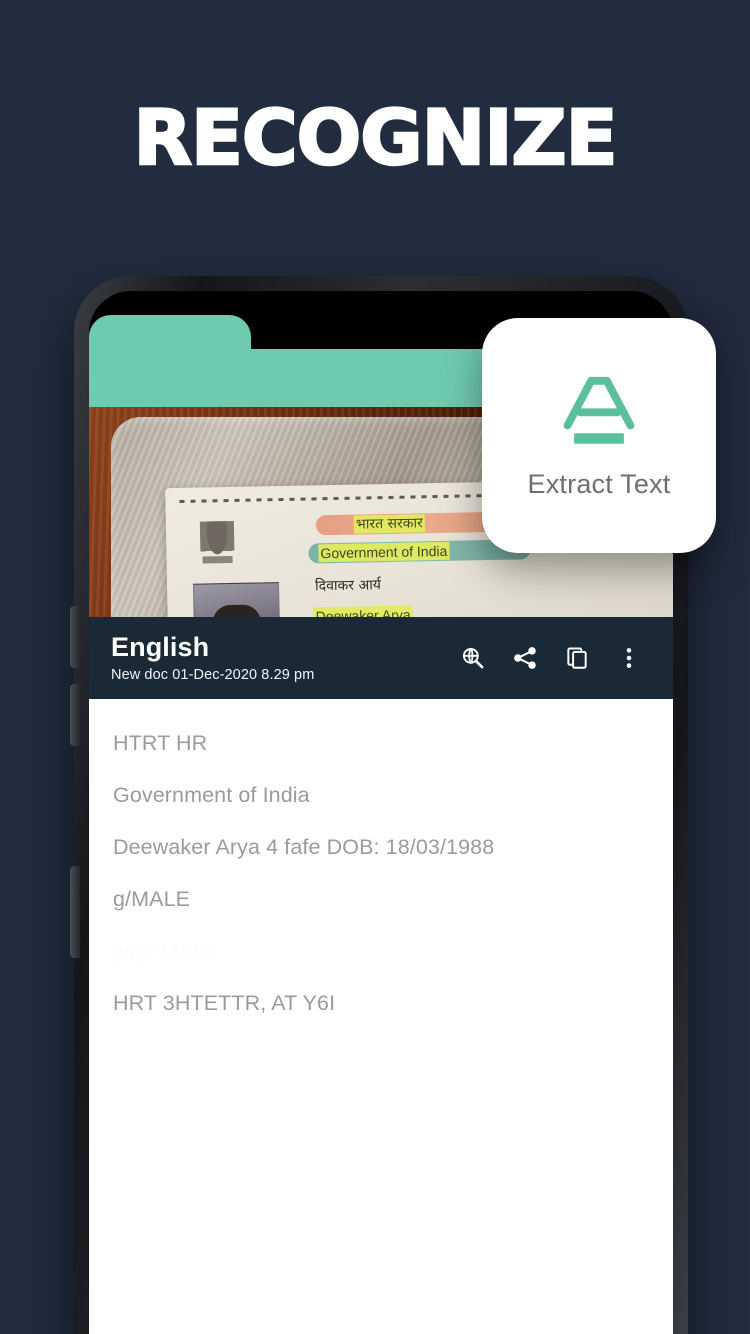 The image size is (750, 1334). What do you see at coordinates (629, 658) in the screenshot?
I see `overflow-menu-icon` at bounding box center [629, 658].